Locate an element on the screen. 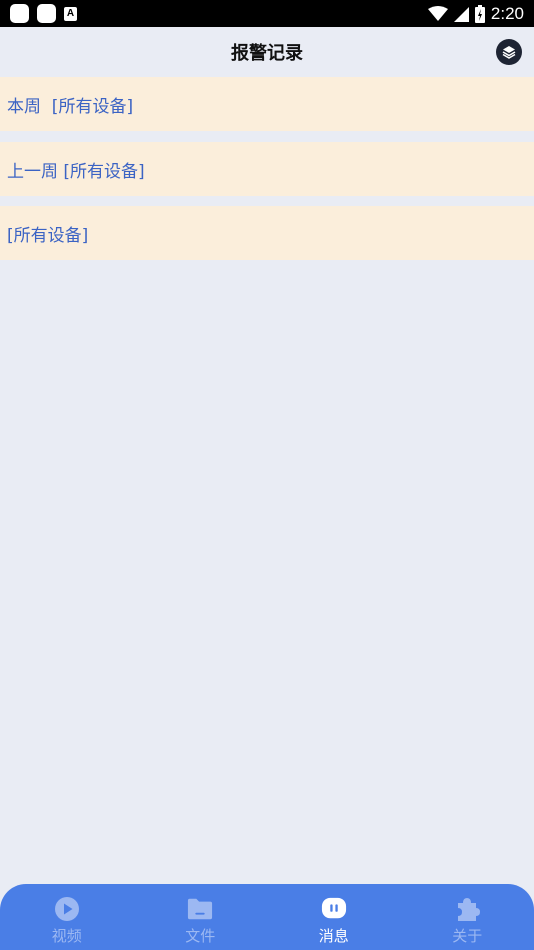 The image size is (534, 950). bottom-nav: 视频 文件 消息 关于 is located at coordinates (267, 917).